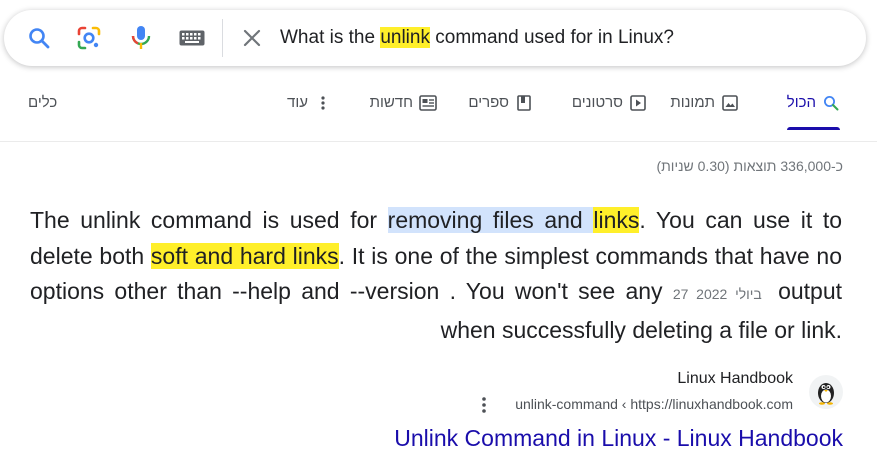  I want to click on tab-all-label: הכול, so click(801, 102).